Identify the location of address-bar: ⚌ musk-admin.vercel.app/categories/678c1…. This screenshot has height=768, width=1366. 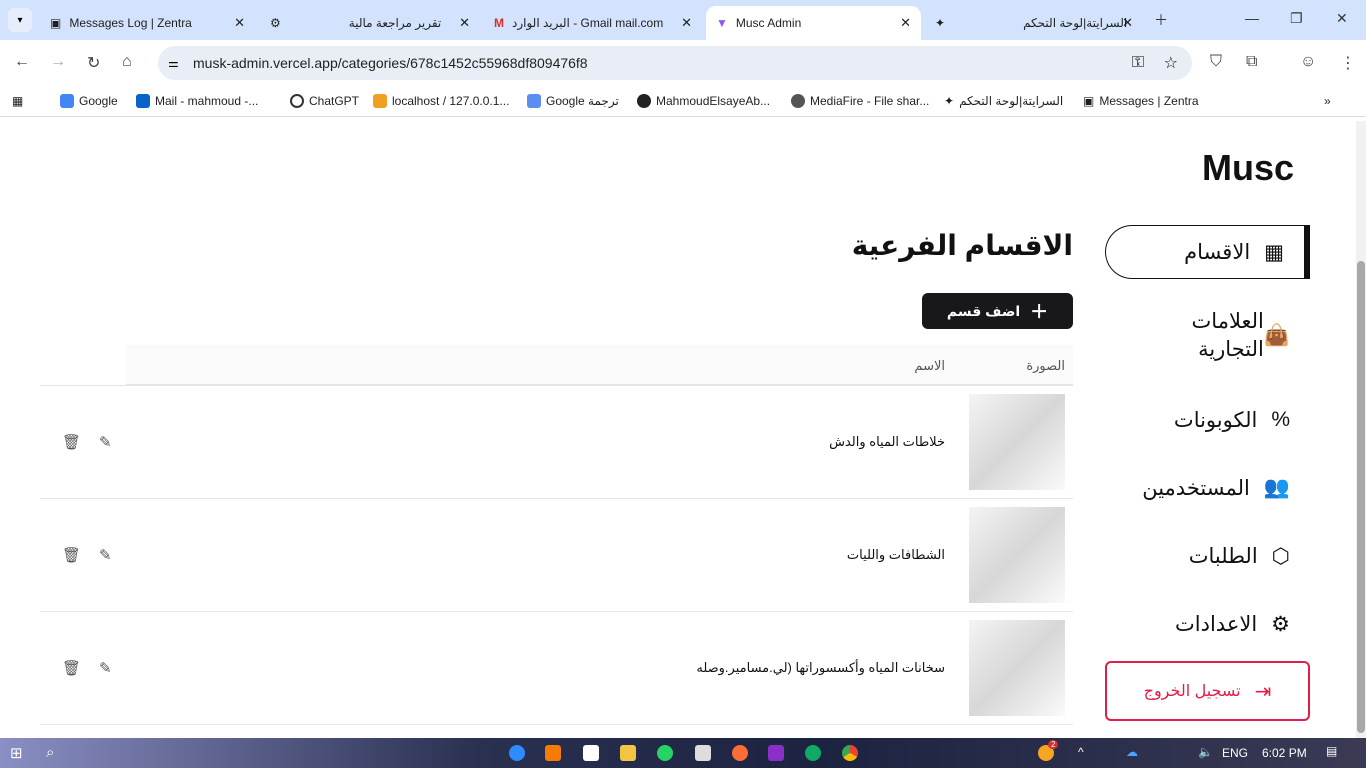
(675, 63).